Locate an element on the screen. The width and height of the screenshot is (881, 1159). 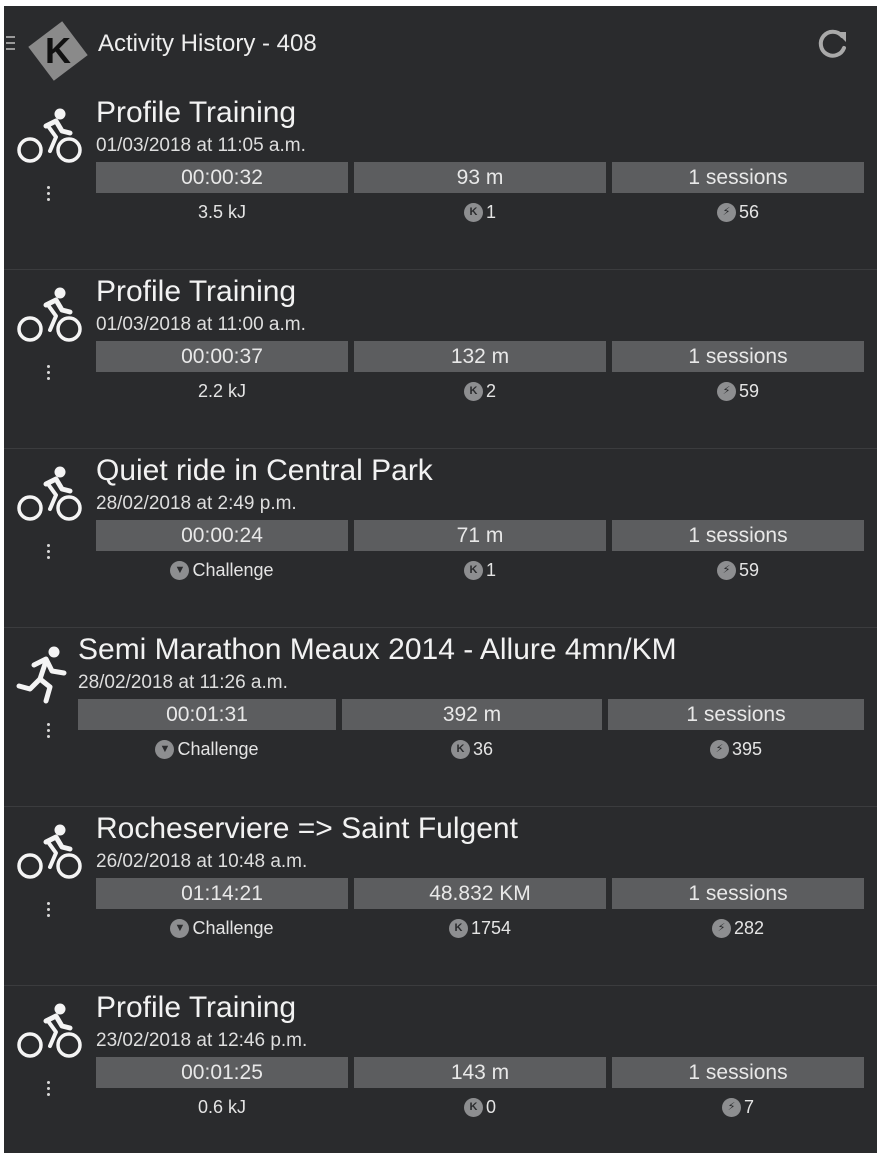
activity-date: 28/02/2018 at 2:49 p.m. is located at coordinates (196, 503).